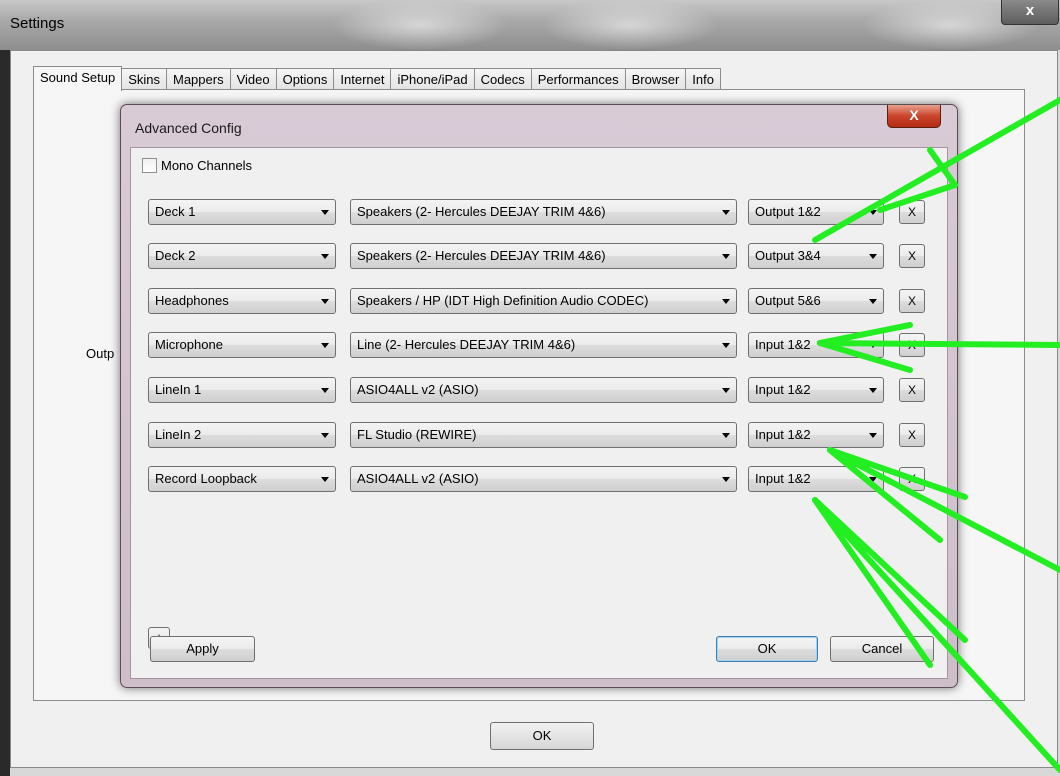 Image resolution: width=1060 pixels, height=776 pixels. What do you see at coordinates (466, 344) in the screenshot?
I see `device-select-value: Line (2- Hercules DEEJAY TRIM 4&6)` at bounding box center [466, 344].